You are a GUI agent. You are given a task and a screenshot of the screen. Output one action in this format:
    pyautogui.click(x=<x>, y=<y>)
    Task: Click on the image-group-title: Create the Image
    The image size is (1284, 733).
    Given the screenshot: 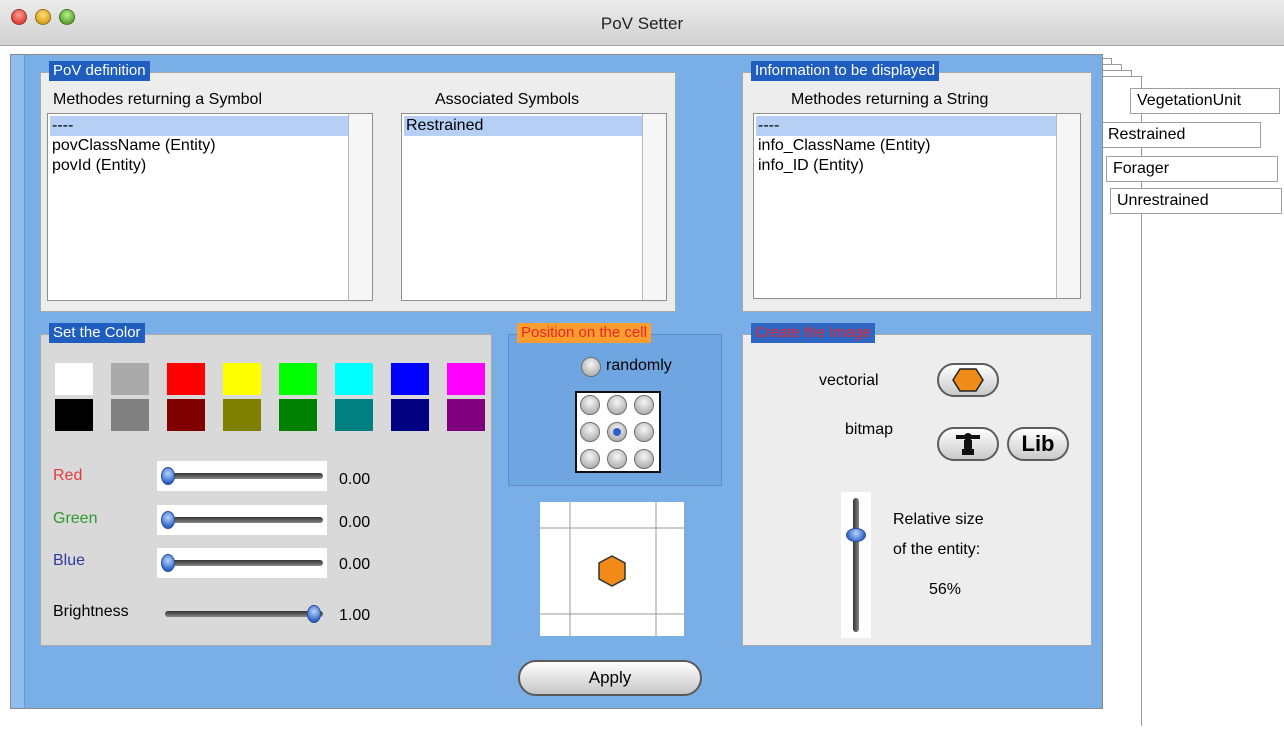 What is the action you would take?
    pyautogui.click(x=813, y=333)
    